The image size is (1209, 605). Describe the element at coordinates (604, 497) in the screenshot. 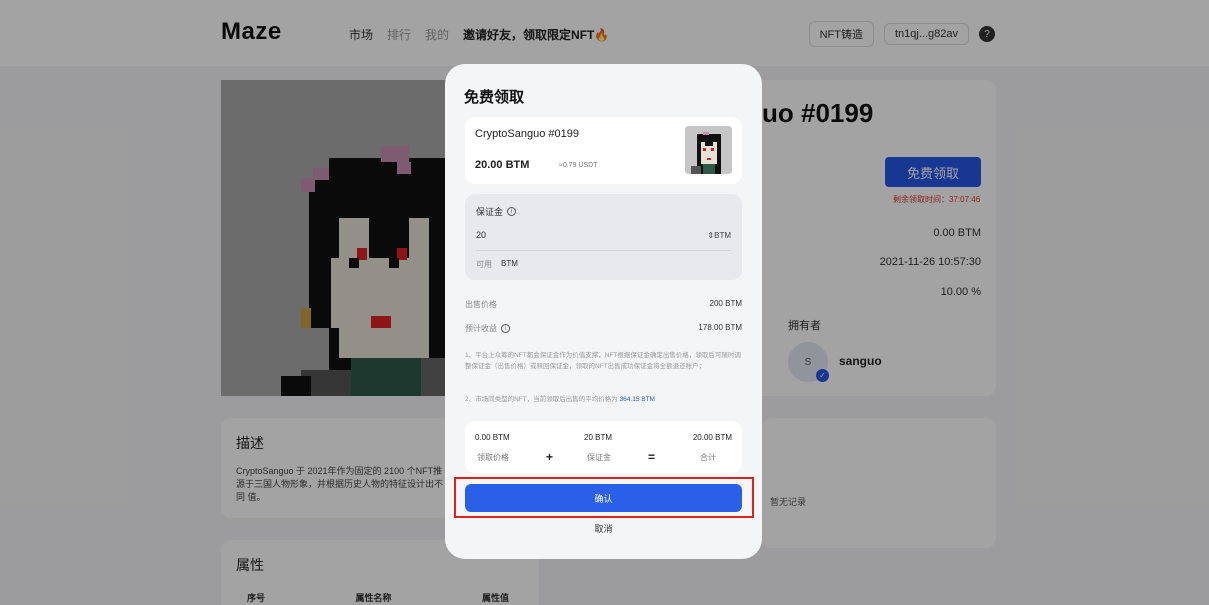

I see `confirm-highlight-box` at that location.